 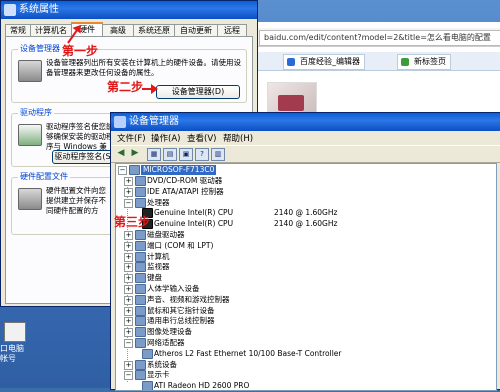 I want to click on back-icon: ◀, so click(x=121, y=153).